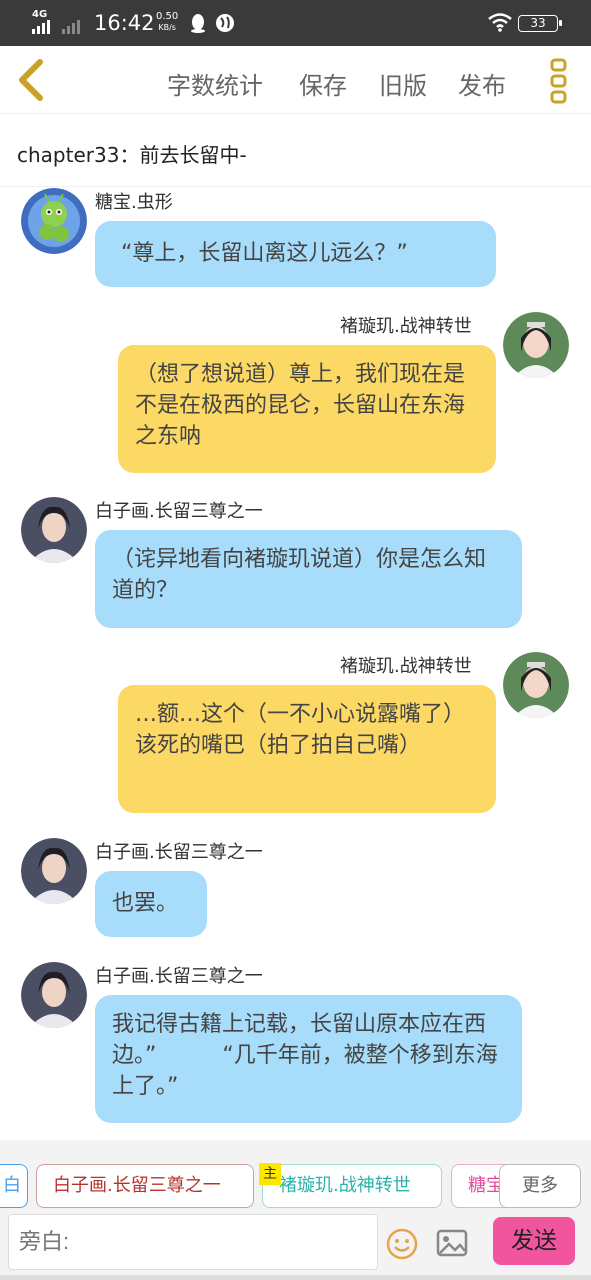  I want to click on chapter-title: chapter33：前去长留中-, so click(132, 153).